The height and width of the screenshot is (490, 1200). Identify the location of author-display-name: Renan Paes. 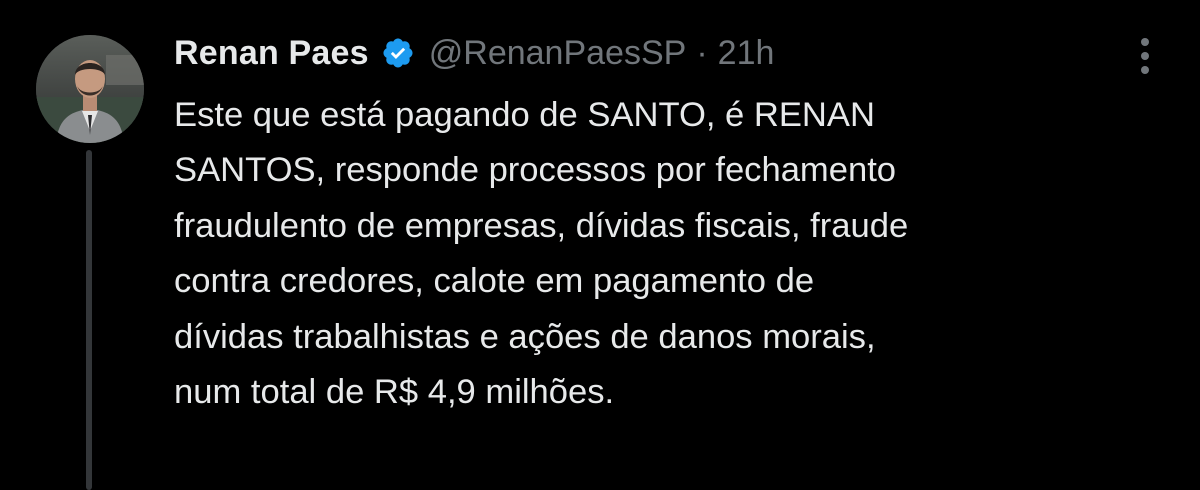
(271, 53).